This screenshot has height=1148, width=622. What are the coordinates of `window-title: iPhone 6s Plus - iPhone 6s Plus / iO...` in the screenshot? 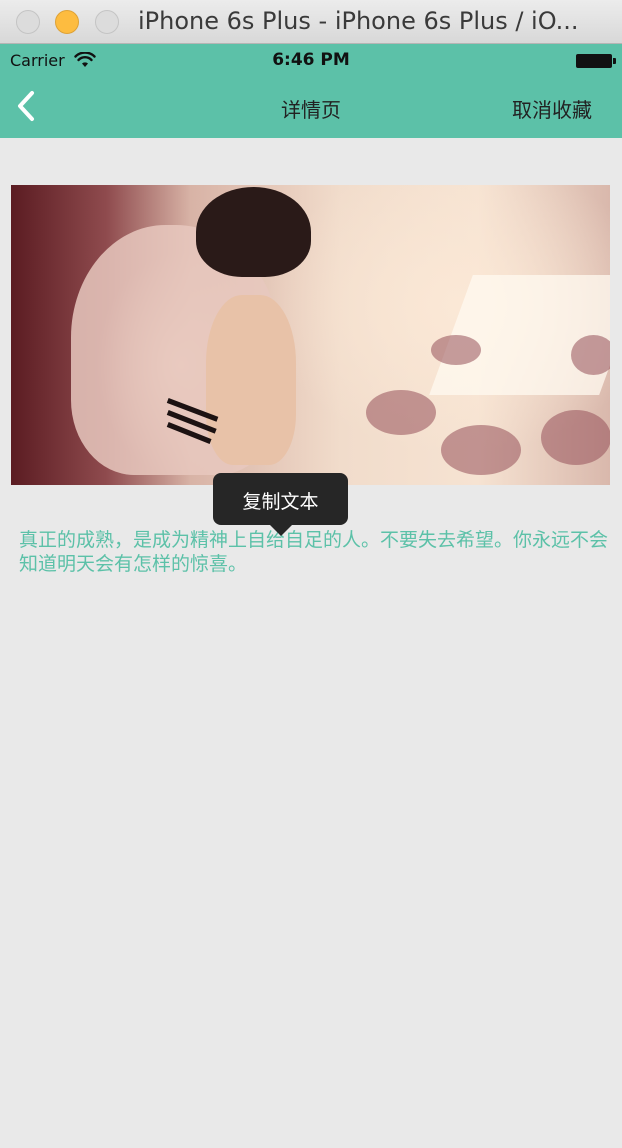 It's located at (358, 21).